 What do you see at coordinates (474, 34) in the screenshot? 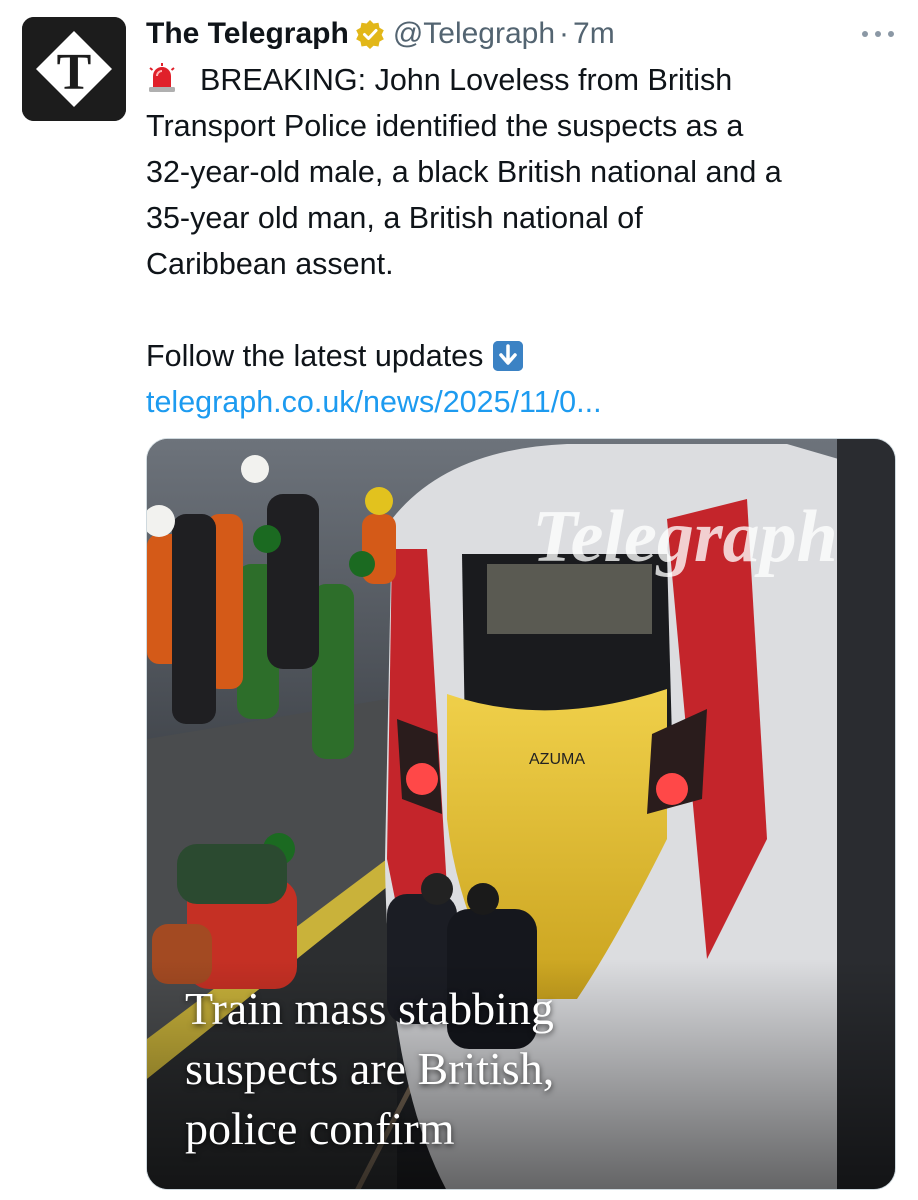
I see `account-handle: @Telegraph` at bounding box center [474, 34].